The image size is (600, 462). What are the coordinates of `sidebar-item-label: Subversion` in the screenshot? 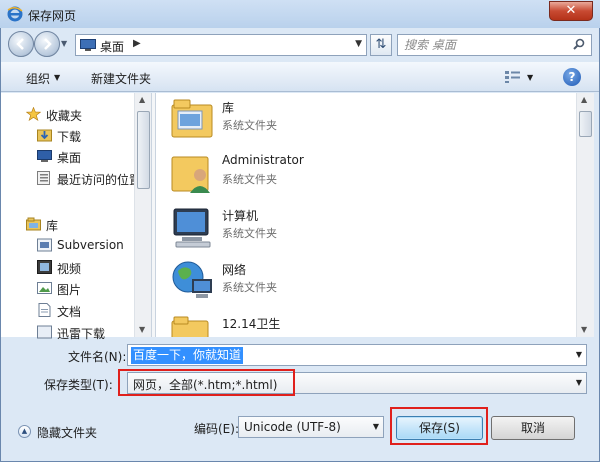 It's located at (90, 245).